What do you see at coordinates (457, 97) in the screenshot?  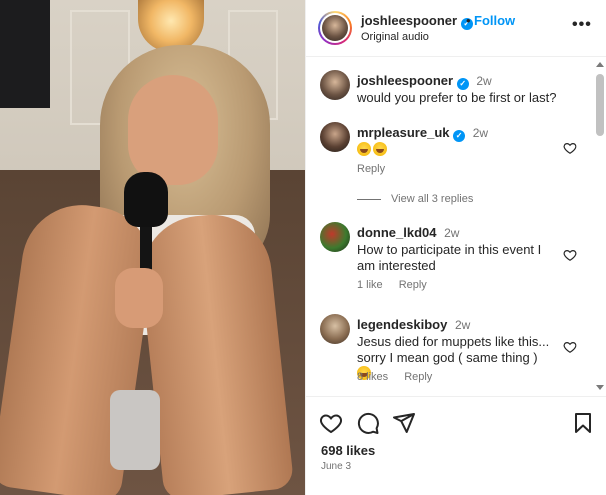 I see `comment-text: would you prefer to be first or last?` at bounding box center [457, 97].